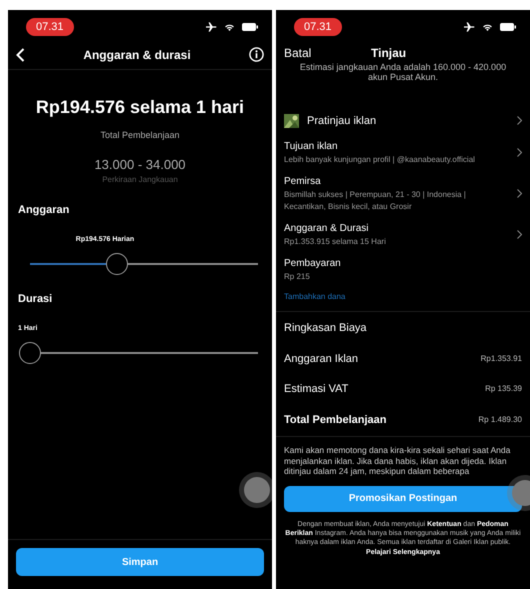  I want to click on screen-title: Tinjau, so click(388, 53).